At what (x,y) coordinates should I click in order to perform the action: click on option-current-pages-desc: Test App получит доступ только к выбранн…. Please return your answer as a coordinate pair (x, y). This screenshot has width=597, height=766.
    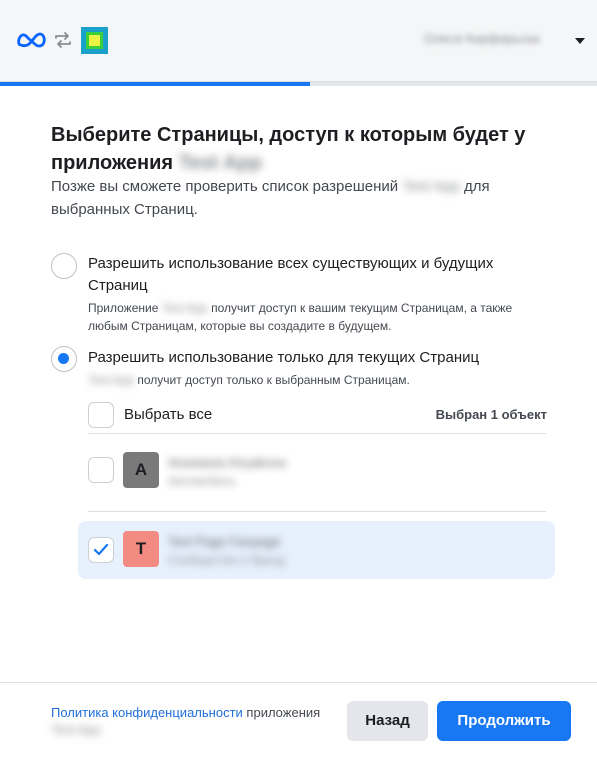
    Looking at the image, I should click on (249, 380).